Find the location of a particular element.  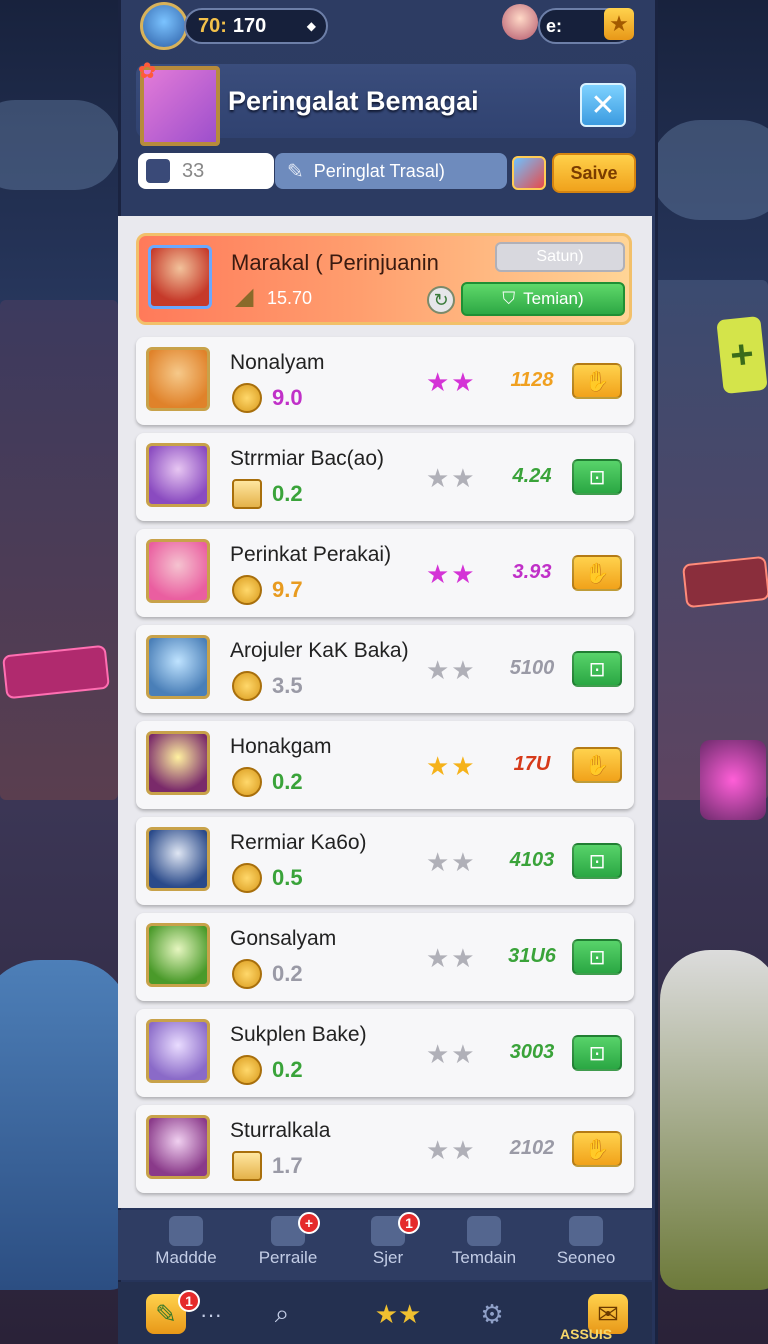

list-item: Sukplen Bake) 0.2 ★★ 3003 ⊡ is located at coordinates (385, 1053).